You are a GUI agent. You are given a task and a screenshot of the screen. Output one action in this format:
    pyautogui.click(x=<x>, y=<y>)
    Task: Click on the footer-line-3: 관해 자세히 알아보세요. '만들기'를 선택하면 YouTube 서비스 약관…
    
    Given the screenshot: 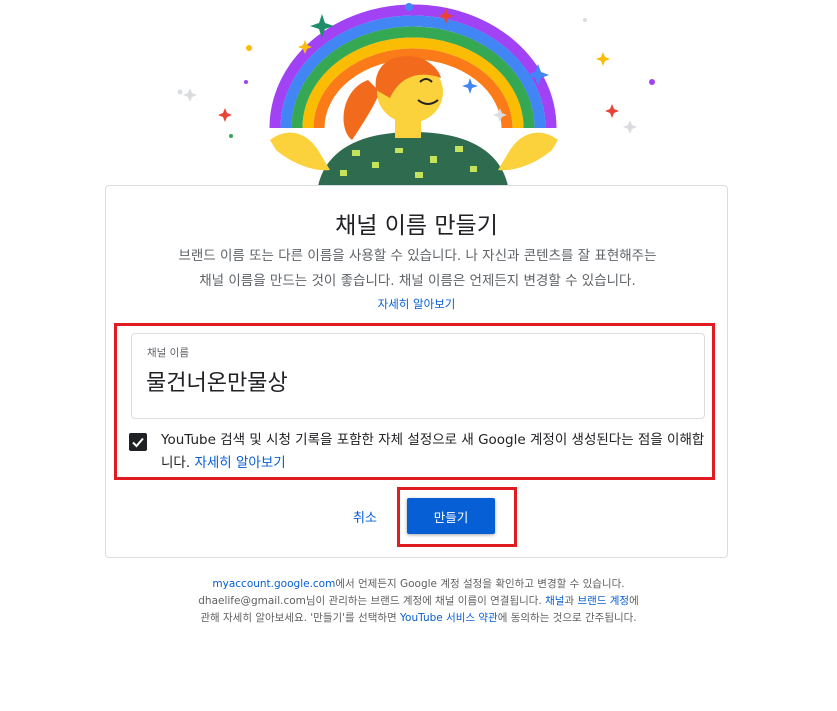 What is the action you would take?
    pyautogui.click(x=418, y=618)
    